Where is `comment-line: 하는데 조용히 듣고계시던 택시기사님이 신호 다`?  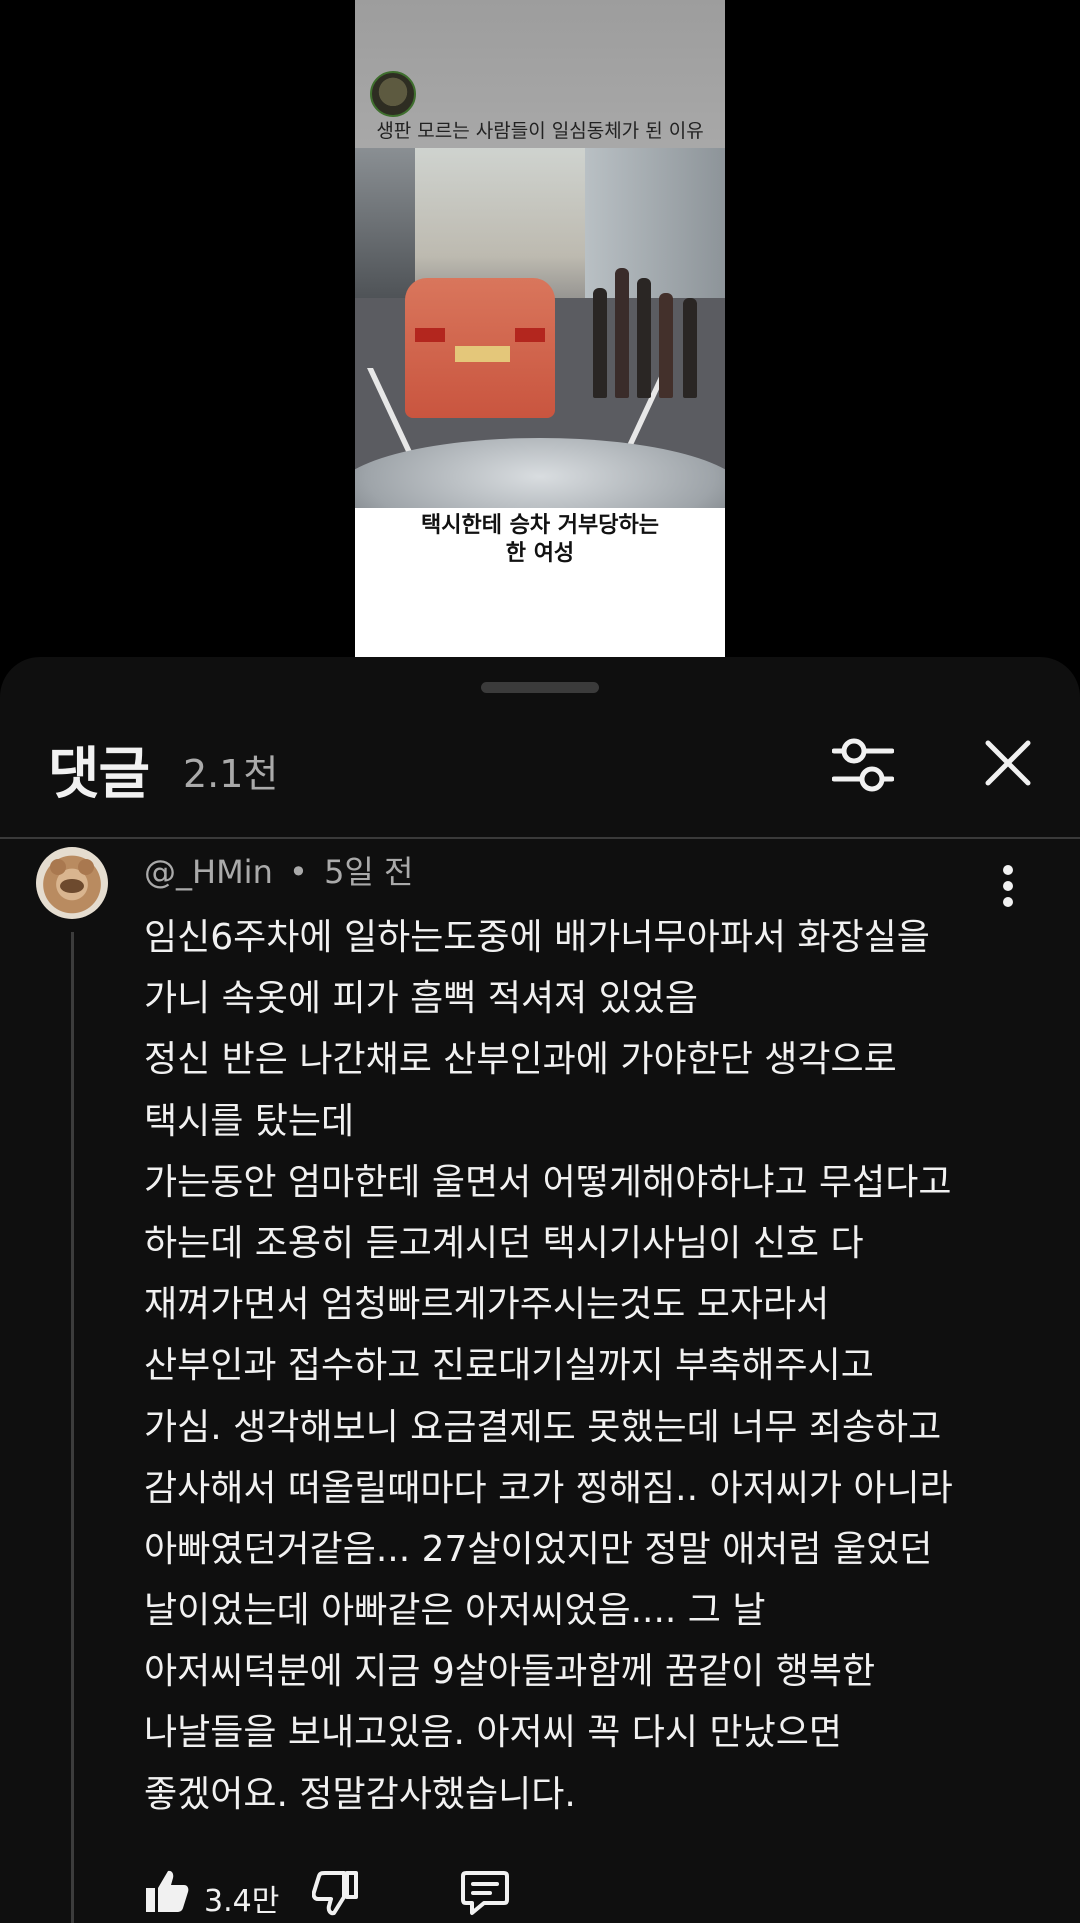
comment-line: 하는데 조용히 듣고계시던 택시기사님이 신호 다 is located at coordinates (504, 1243).